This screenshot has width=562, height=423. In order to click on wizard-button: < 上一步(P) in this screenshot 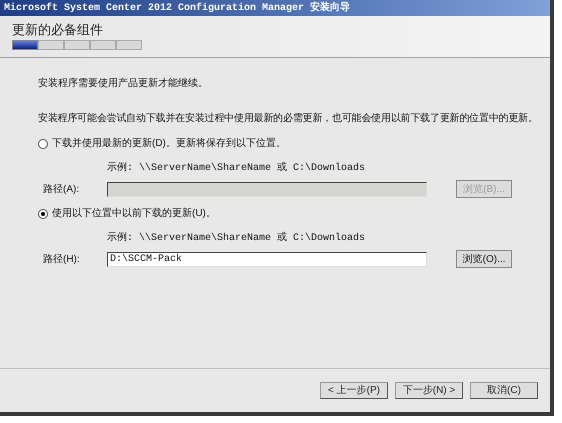, I will do `click(354, 390)`.